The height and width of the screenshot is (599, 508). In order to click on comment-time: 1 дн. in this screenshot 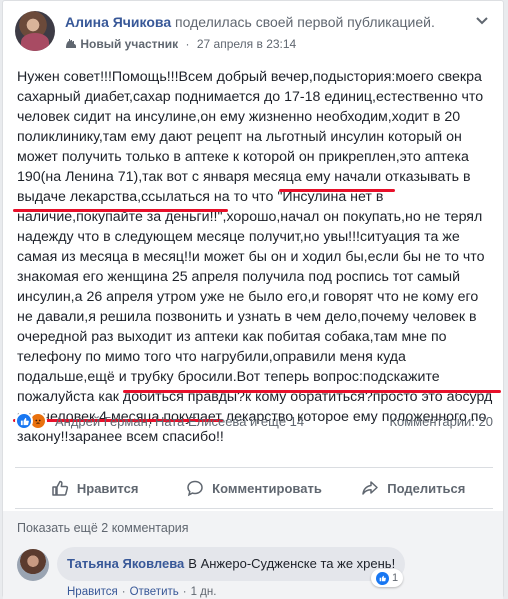, I will do `click(204, 592)`.